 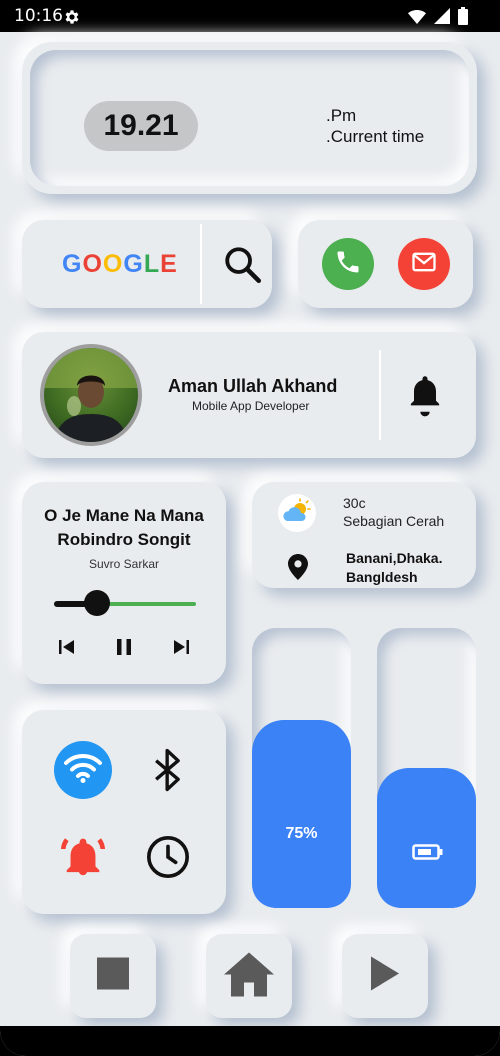 I want to click on battery-slider, so click(x=426, y=768).